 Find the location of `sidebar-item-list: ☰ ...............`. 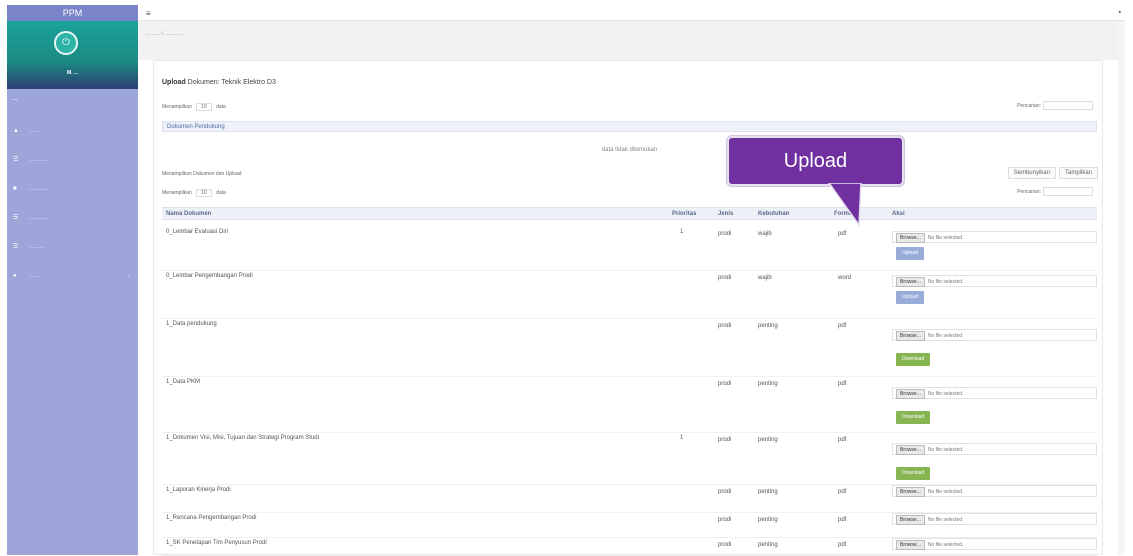

sidebar-item-list: ☰ ............... is located at coordinates (72, 160).